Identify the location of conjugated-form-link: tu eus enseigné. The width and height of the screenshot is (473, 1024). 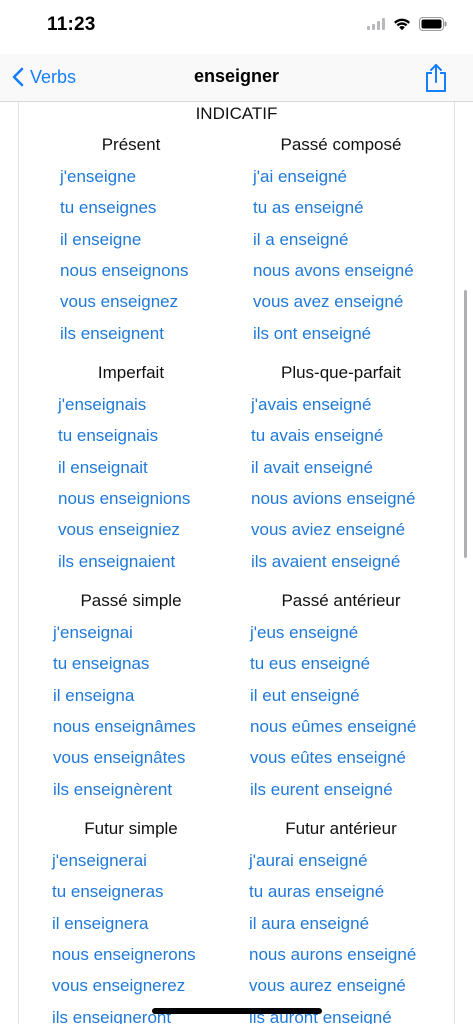
(310, 664).